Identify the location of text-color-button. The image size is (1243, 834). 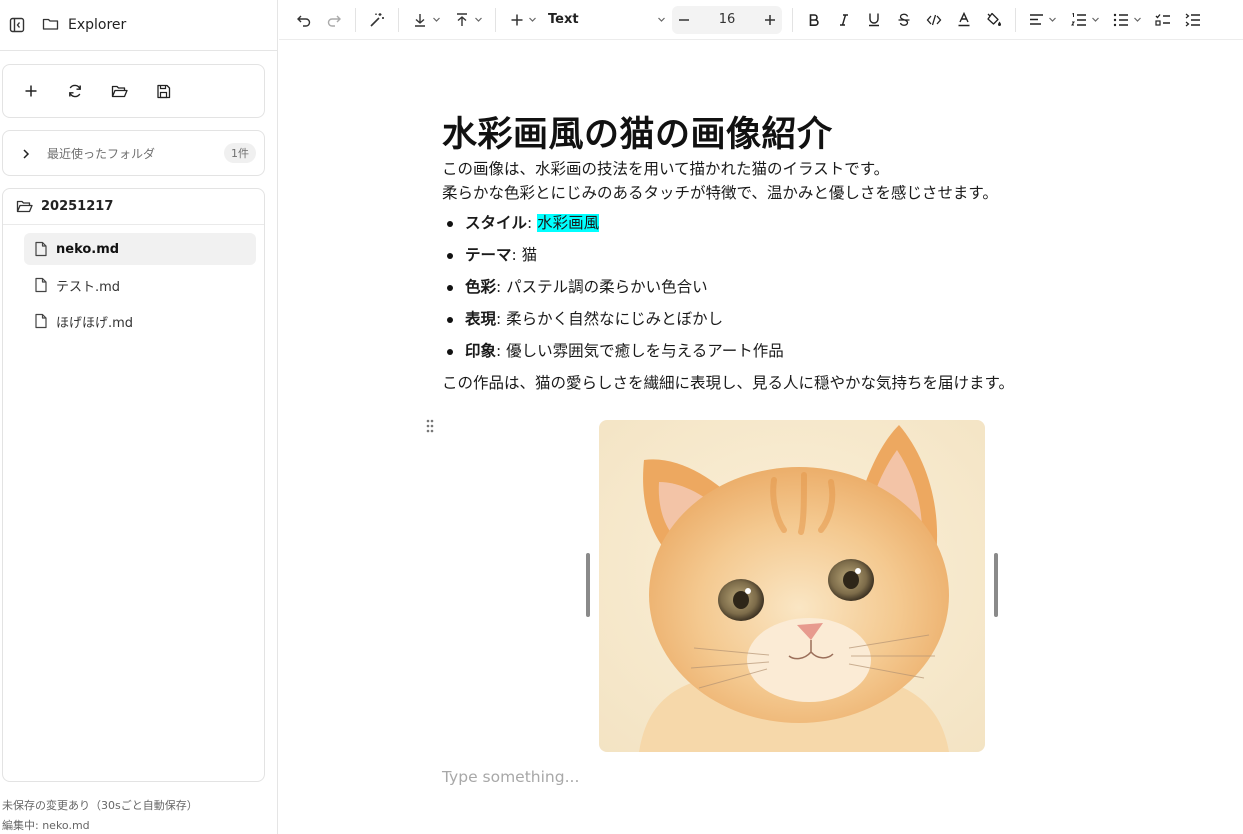
(964, 20).